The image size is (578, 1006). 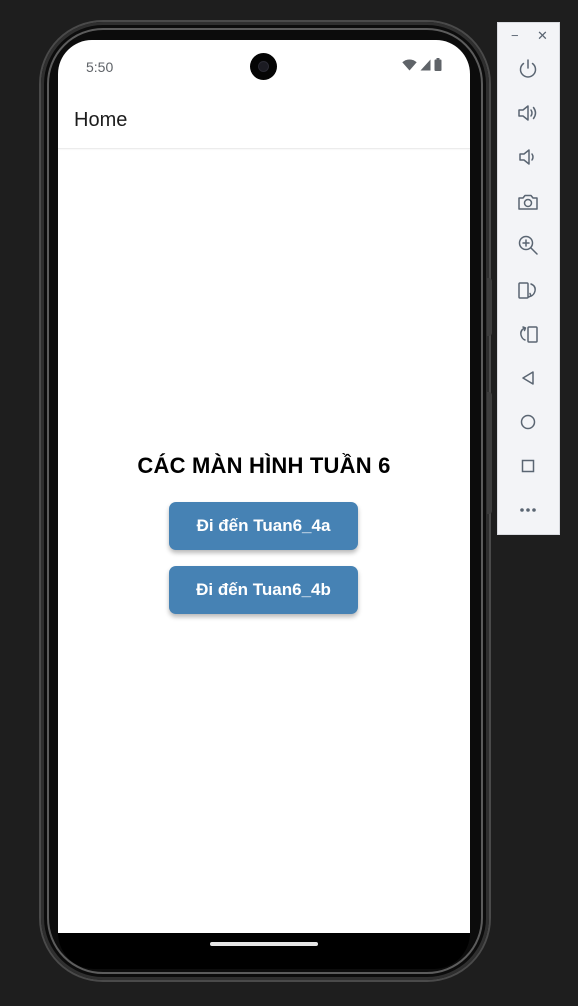 What do you see at coordinates (263, 526) in the screenshot?
I see `go-to-tuan6-4a-button: Đi đến Tuan6_4a` at bounding box center [263, 526].